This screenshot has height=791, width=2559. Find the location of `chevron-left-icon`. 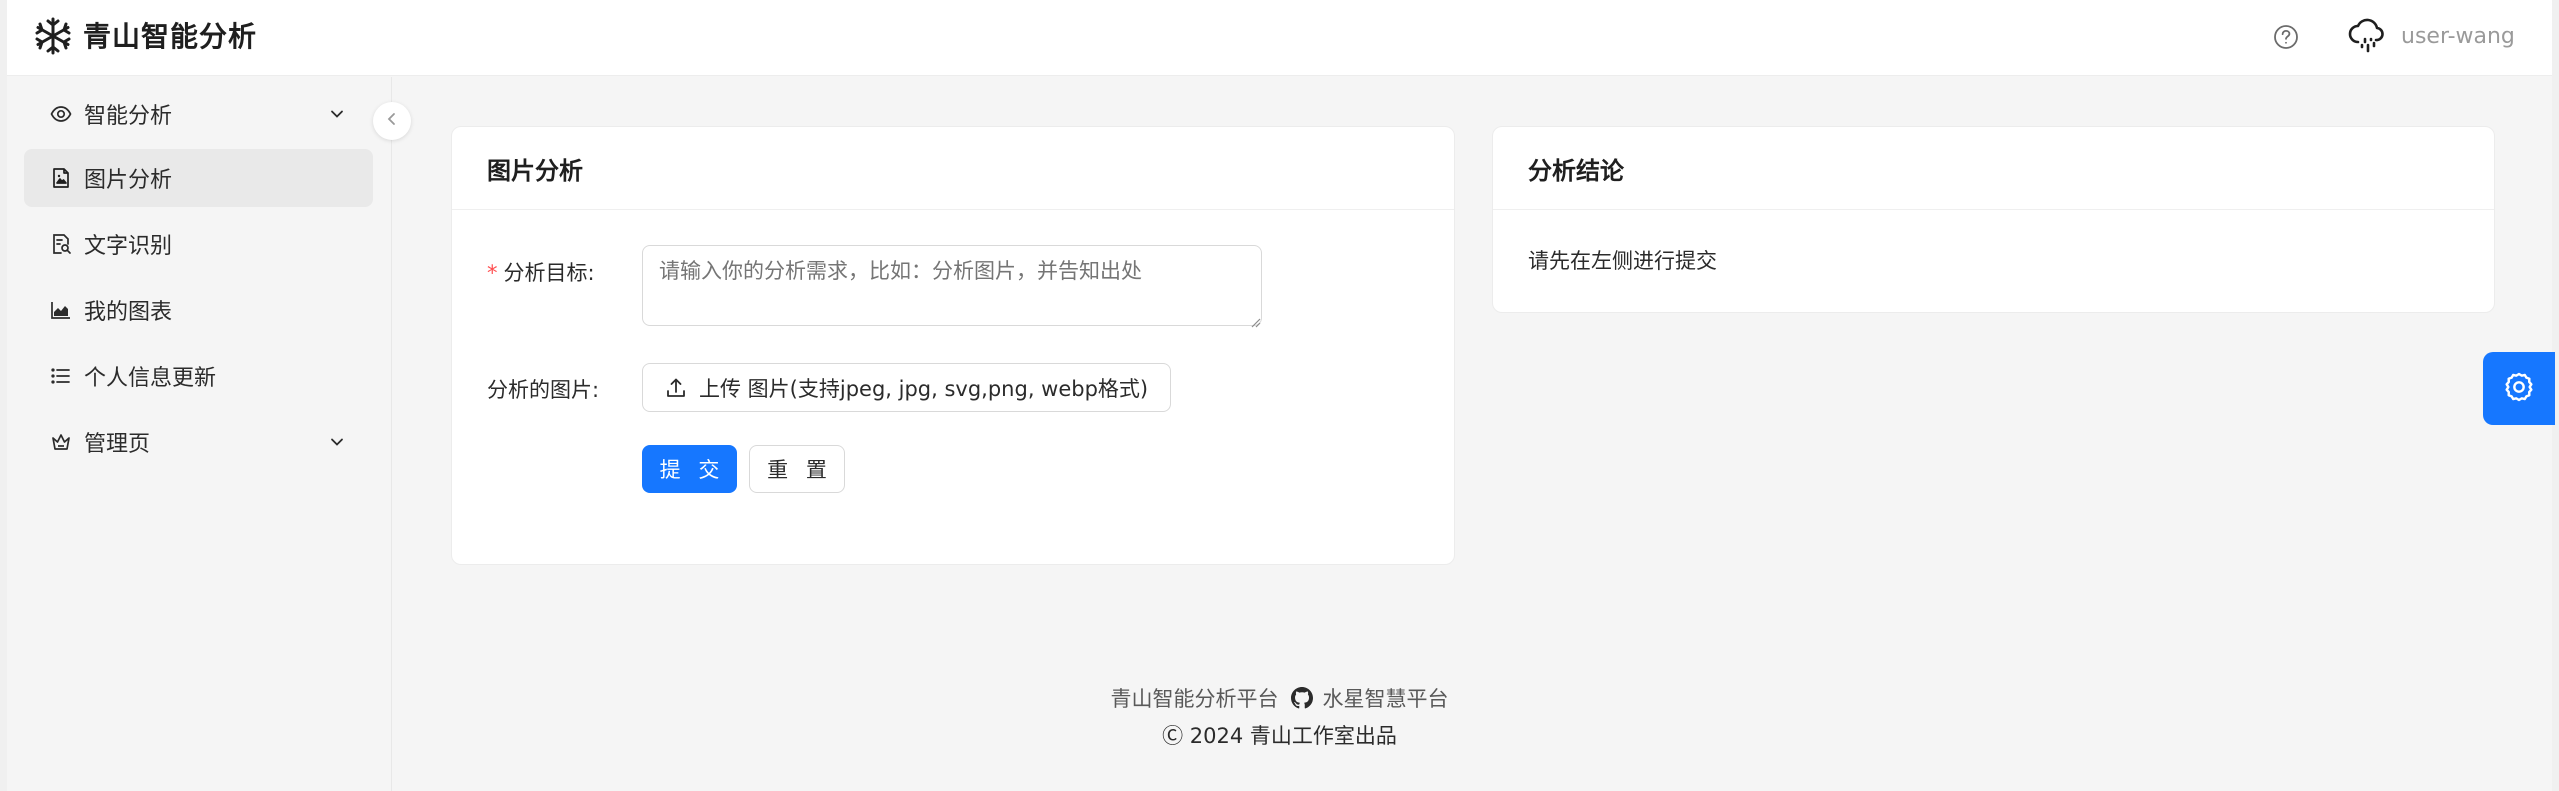

chevron-left-icon is located at coordinates (392, 121).